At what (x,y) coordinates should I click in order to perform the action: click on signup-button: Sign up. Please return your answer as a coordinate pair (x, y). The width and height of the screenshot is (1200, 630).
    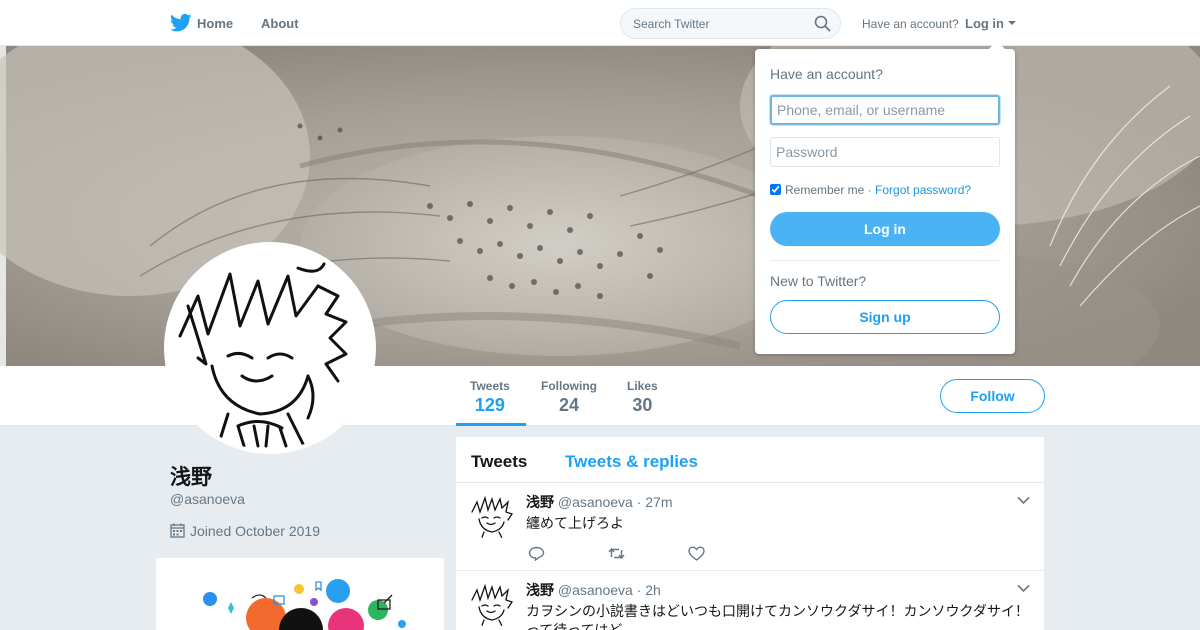
    Looking at the image, I should click on (885, 317).